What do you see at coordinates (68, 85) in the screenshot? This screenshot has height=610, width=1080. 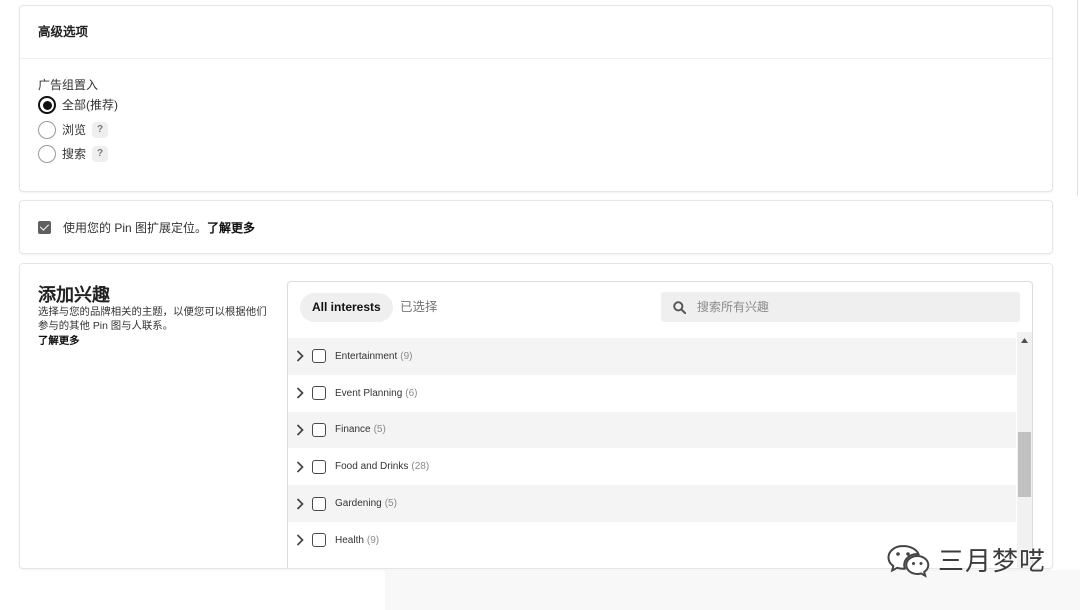 I see `placement-label: 广告组置入` at bounding box center [68, 85].